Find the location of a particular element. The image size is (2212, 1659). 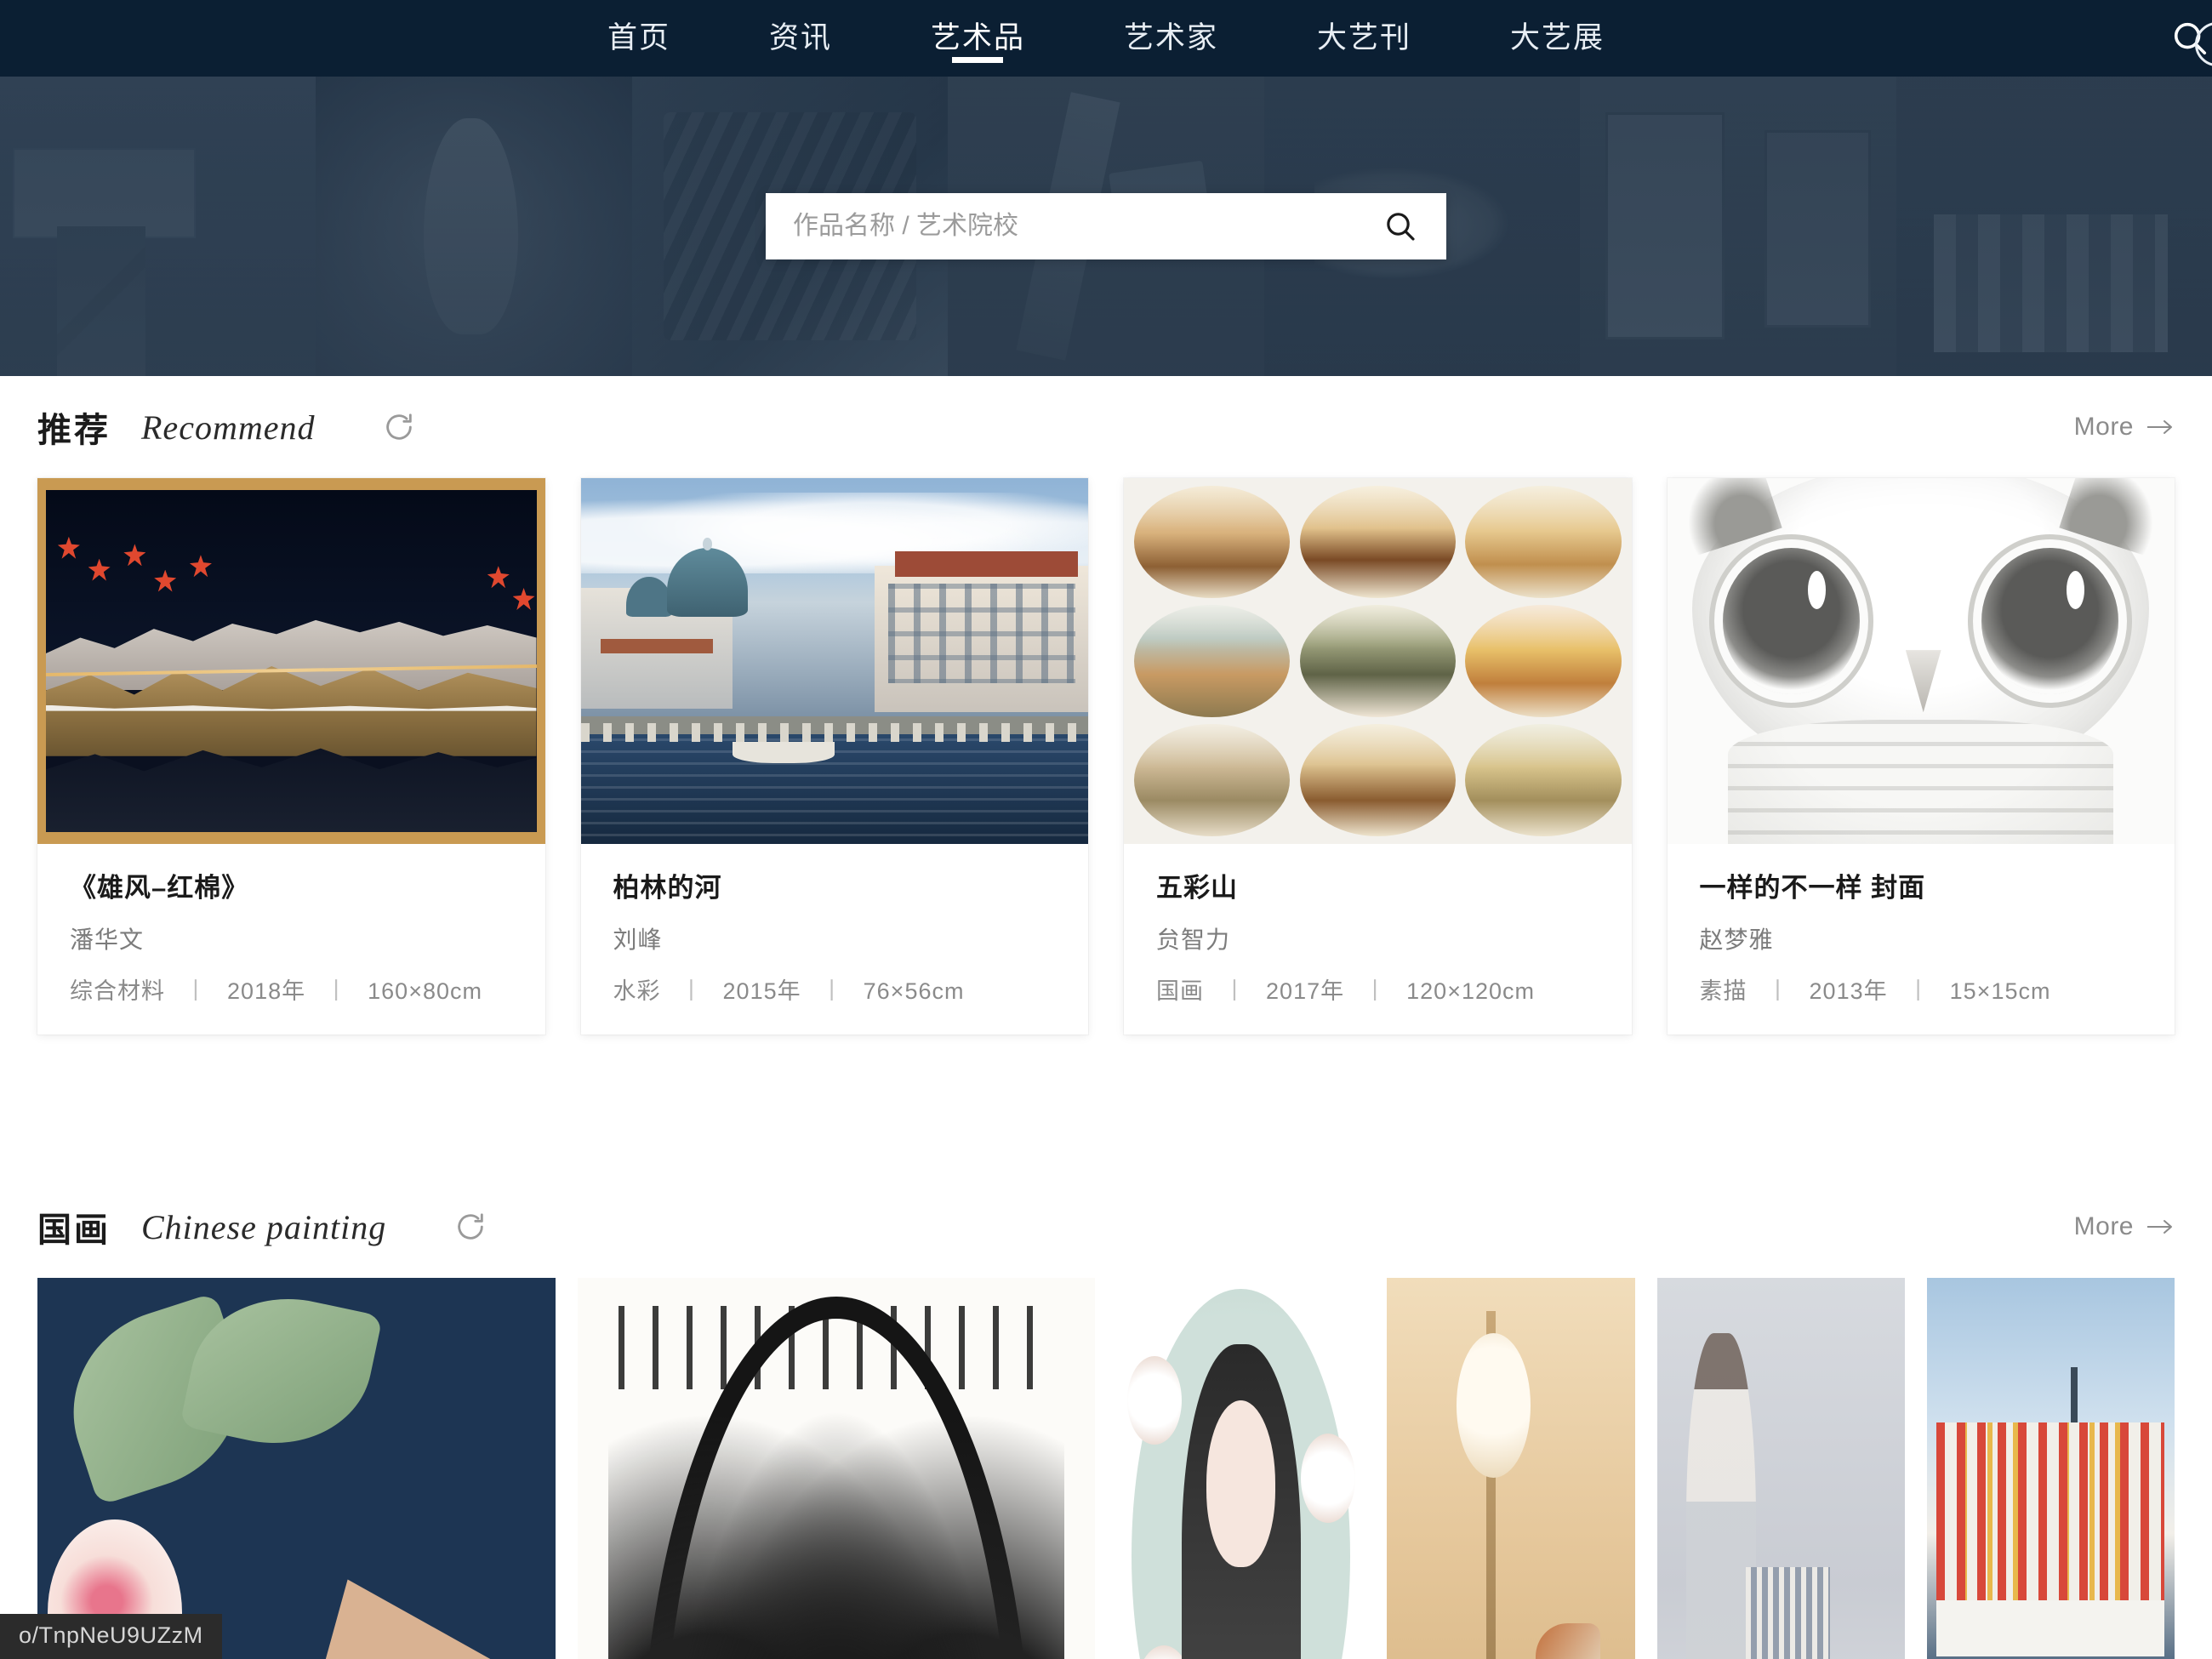

artwork-title: 一样的不一样 封面 is located at coordinates (1812, 888).